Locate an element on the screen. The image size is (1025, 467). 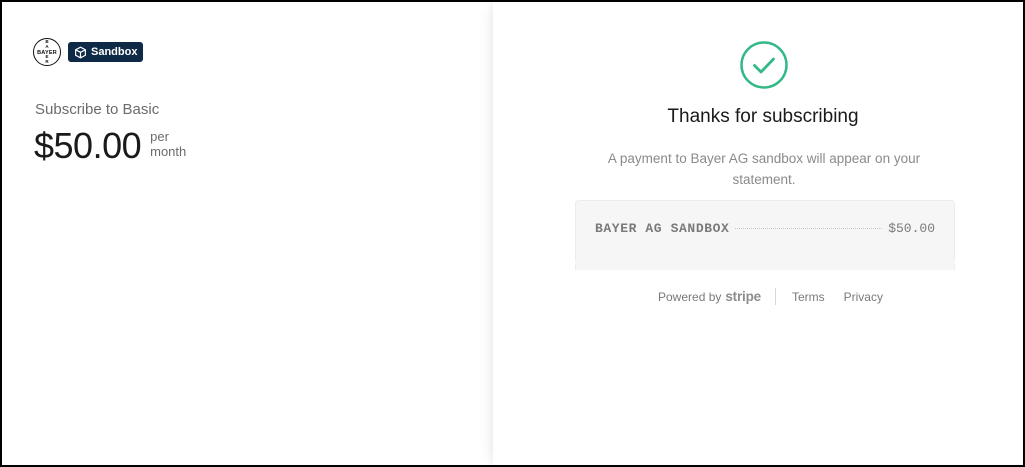
price-row: $50.00 per month is located at coordinates (110, 146).